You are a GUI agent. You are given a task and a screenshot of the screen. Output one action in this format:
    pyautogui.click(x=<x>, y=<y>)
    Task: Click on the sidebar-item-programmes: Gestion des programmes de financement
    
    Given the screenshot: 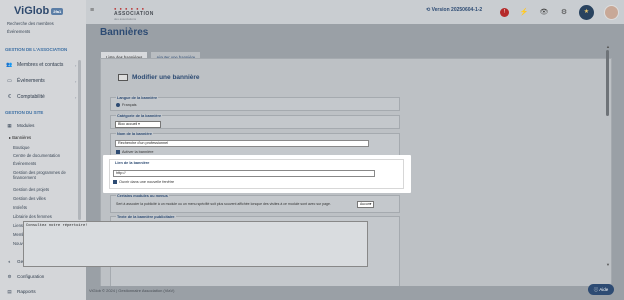 What is the action you would take?
    pyautogui.click(x=43, y=175)
    